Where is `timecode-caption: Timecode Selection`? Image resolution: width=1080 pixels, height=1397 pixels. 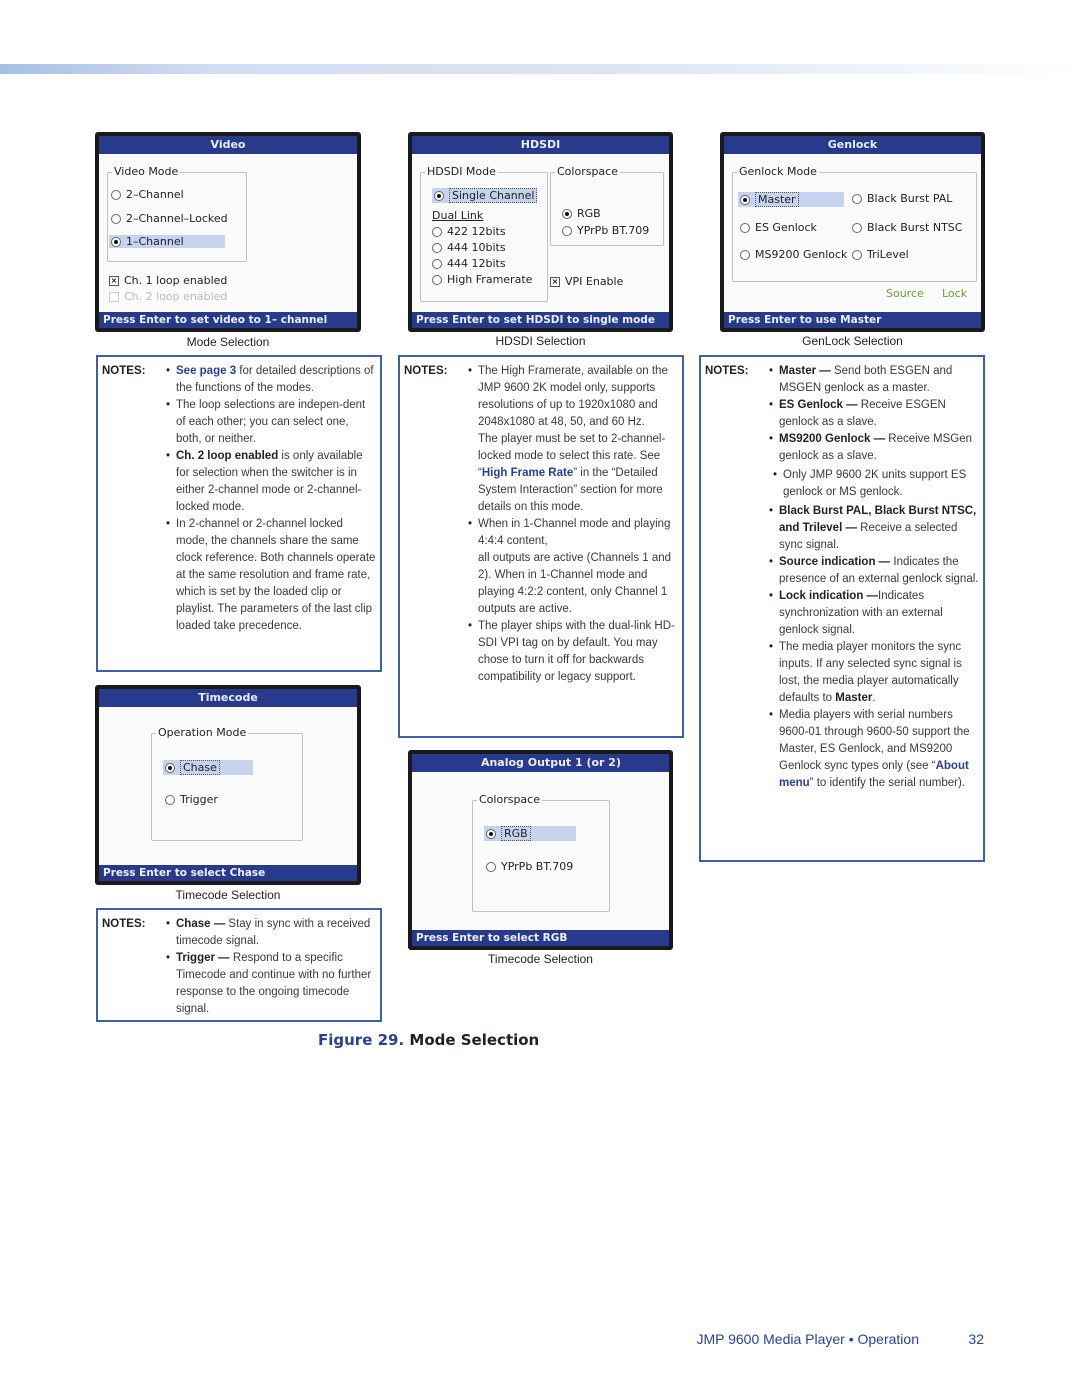 timecode-caption: Timecode Selection is located at coordinates (228, 895).